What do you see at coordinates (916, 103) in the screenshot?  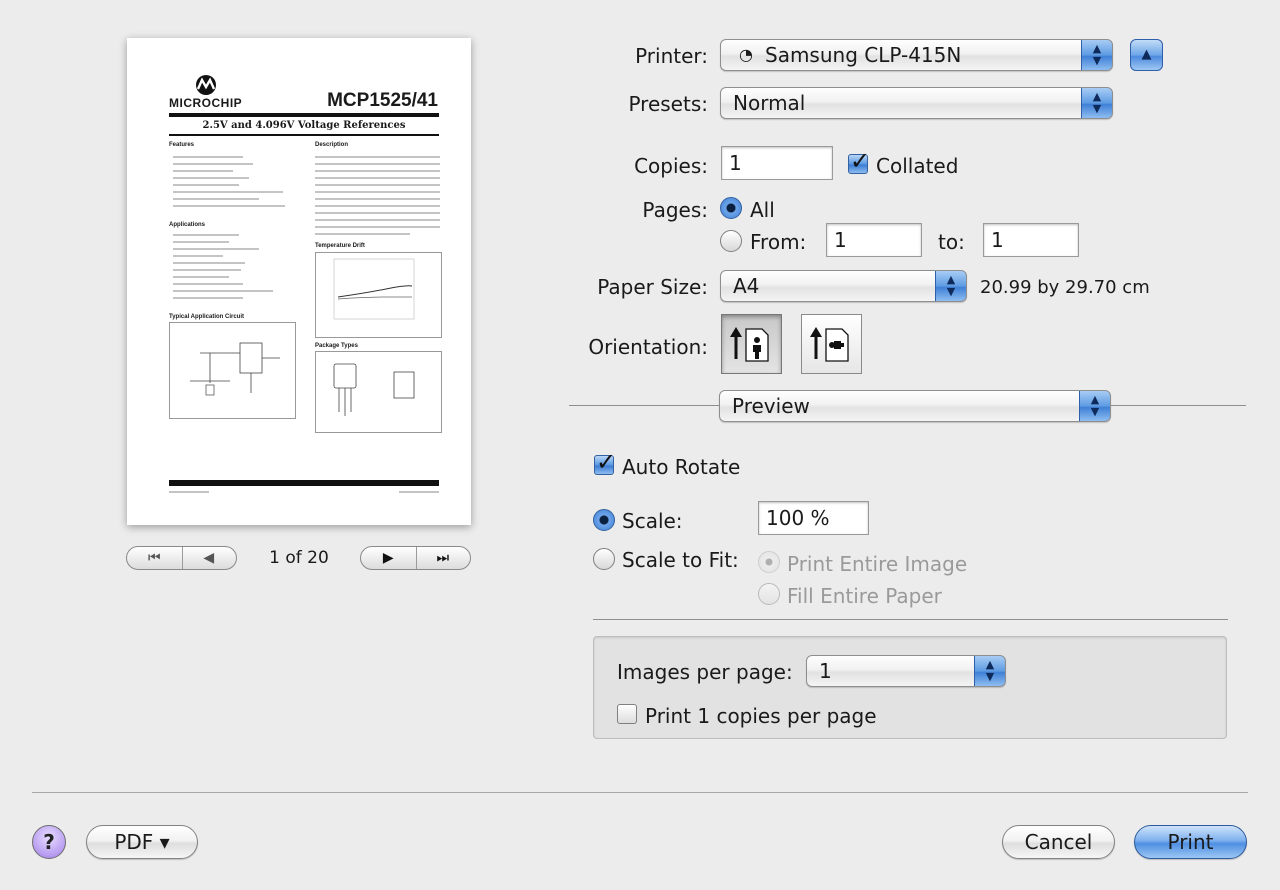 I see `presets-popup: Normal ▲ ▼` at bounding box center [916, 103].